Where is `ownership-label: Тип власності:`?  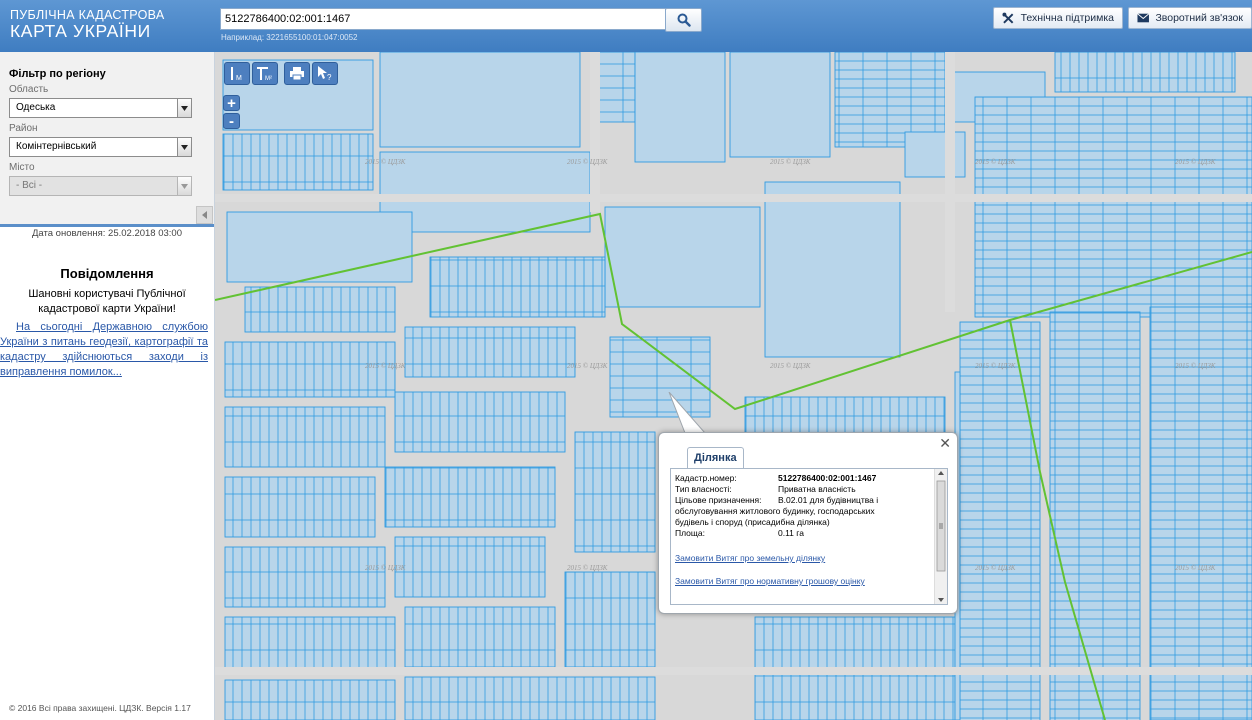 ownership-label: Тип власності: is located at coordinates (703, 489).